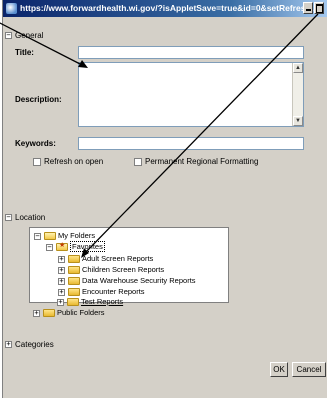 This screenshot has width=327, height=398. I want to click on scroll-down-icon: ▼, so click(298, 121).